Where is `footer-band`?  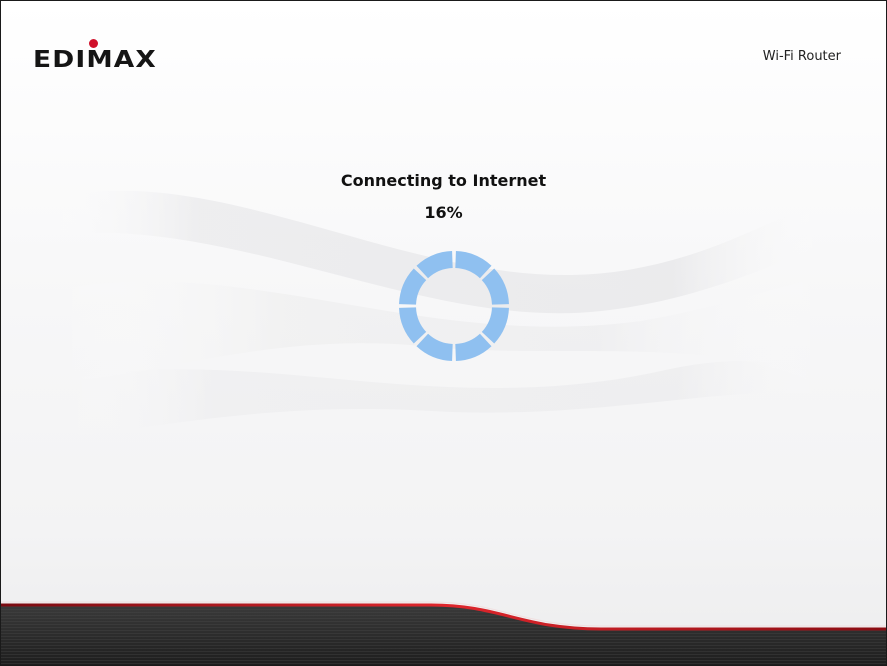
footer-band is located at coordinates (443, 633).